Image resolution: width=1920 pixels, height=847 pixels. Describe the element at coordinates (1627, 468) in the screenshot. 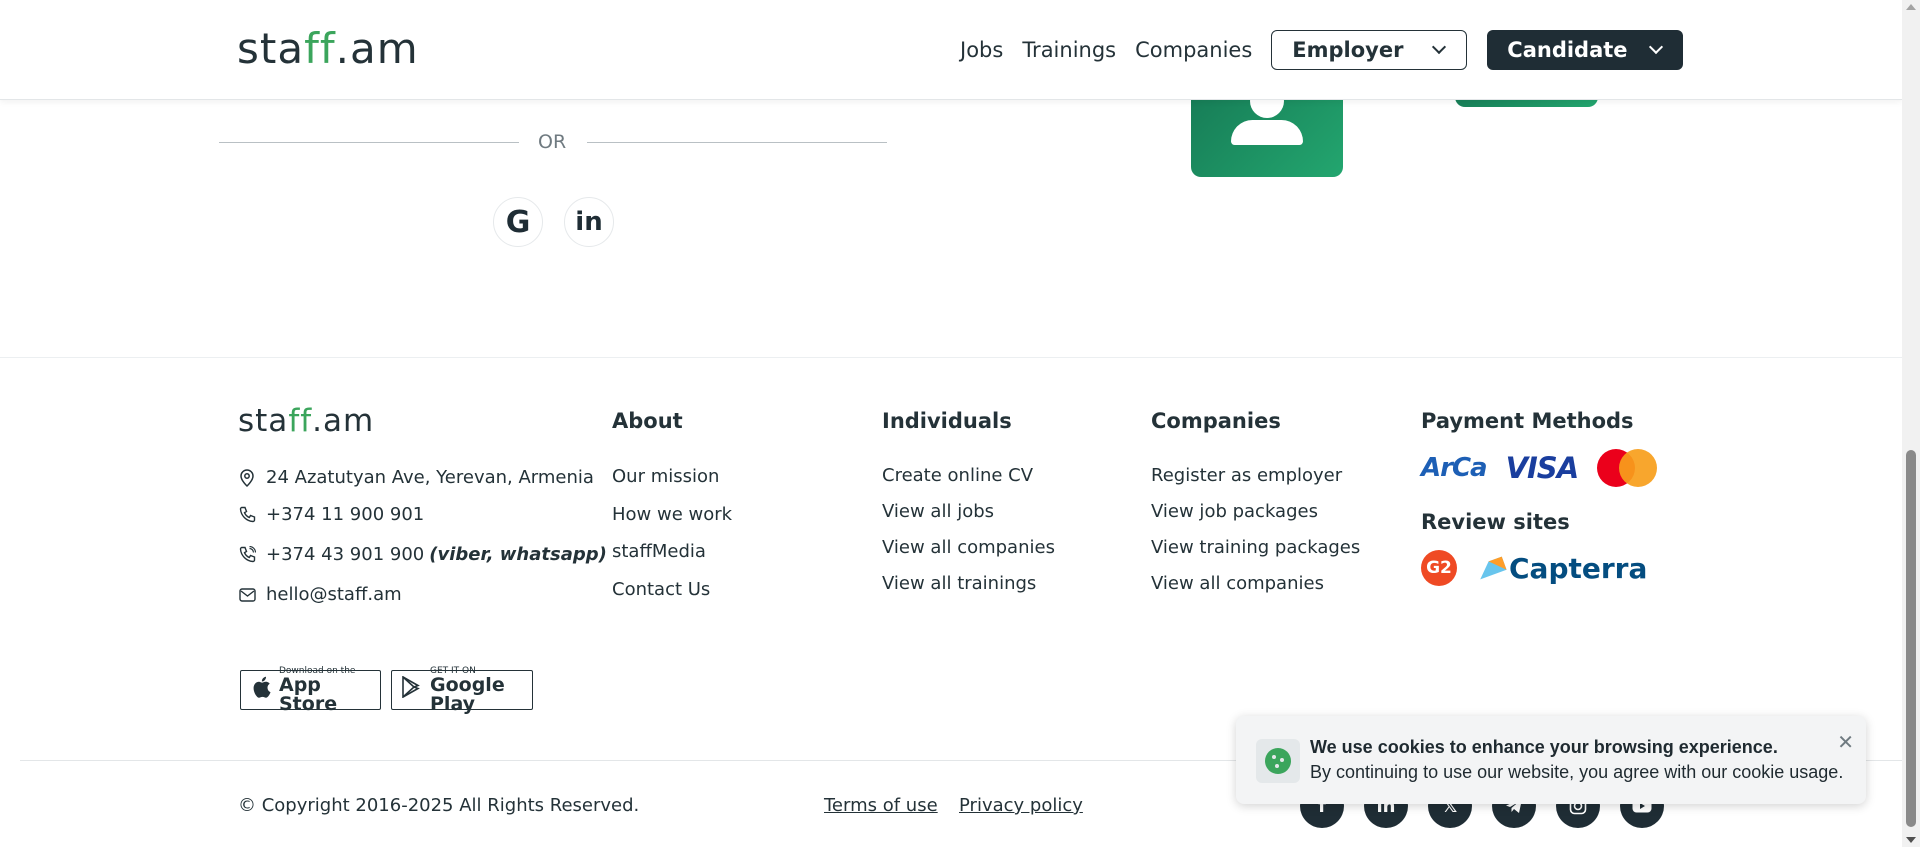

I see `mastercard-logo` at that location.